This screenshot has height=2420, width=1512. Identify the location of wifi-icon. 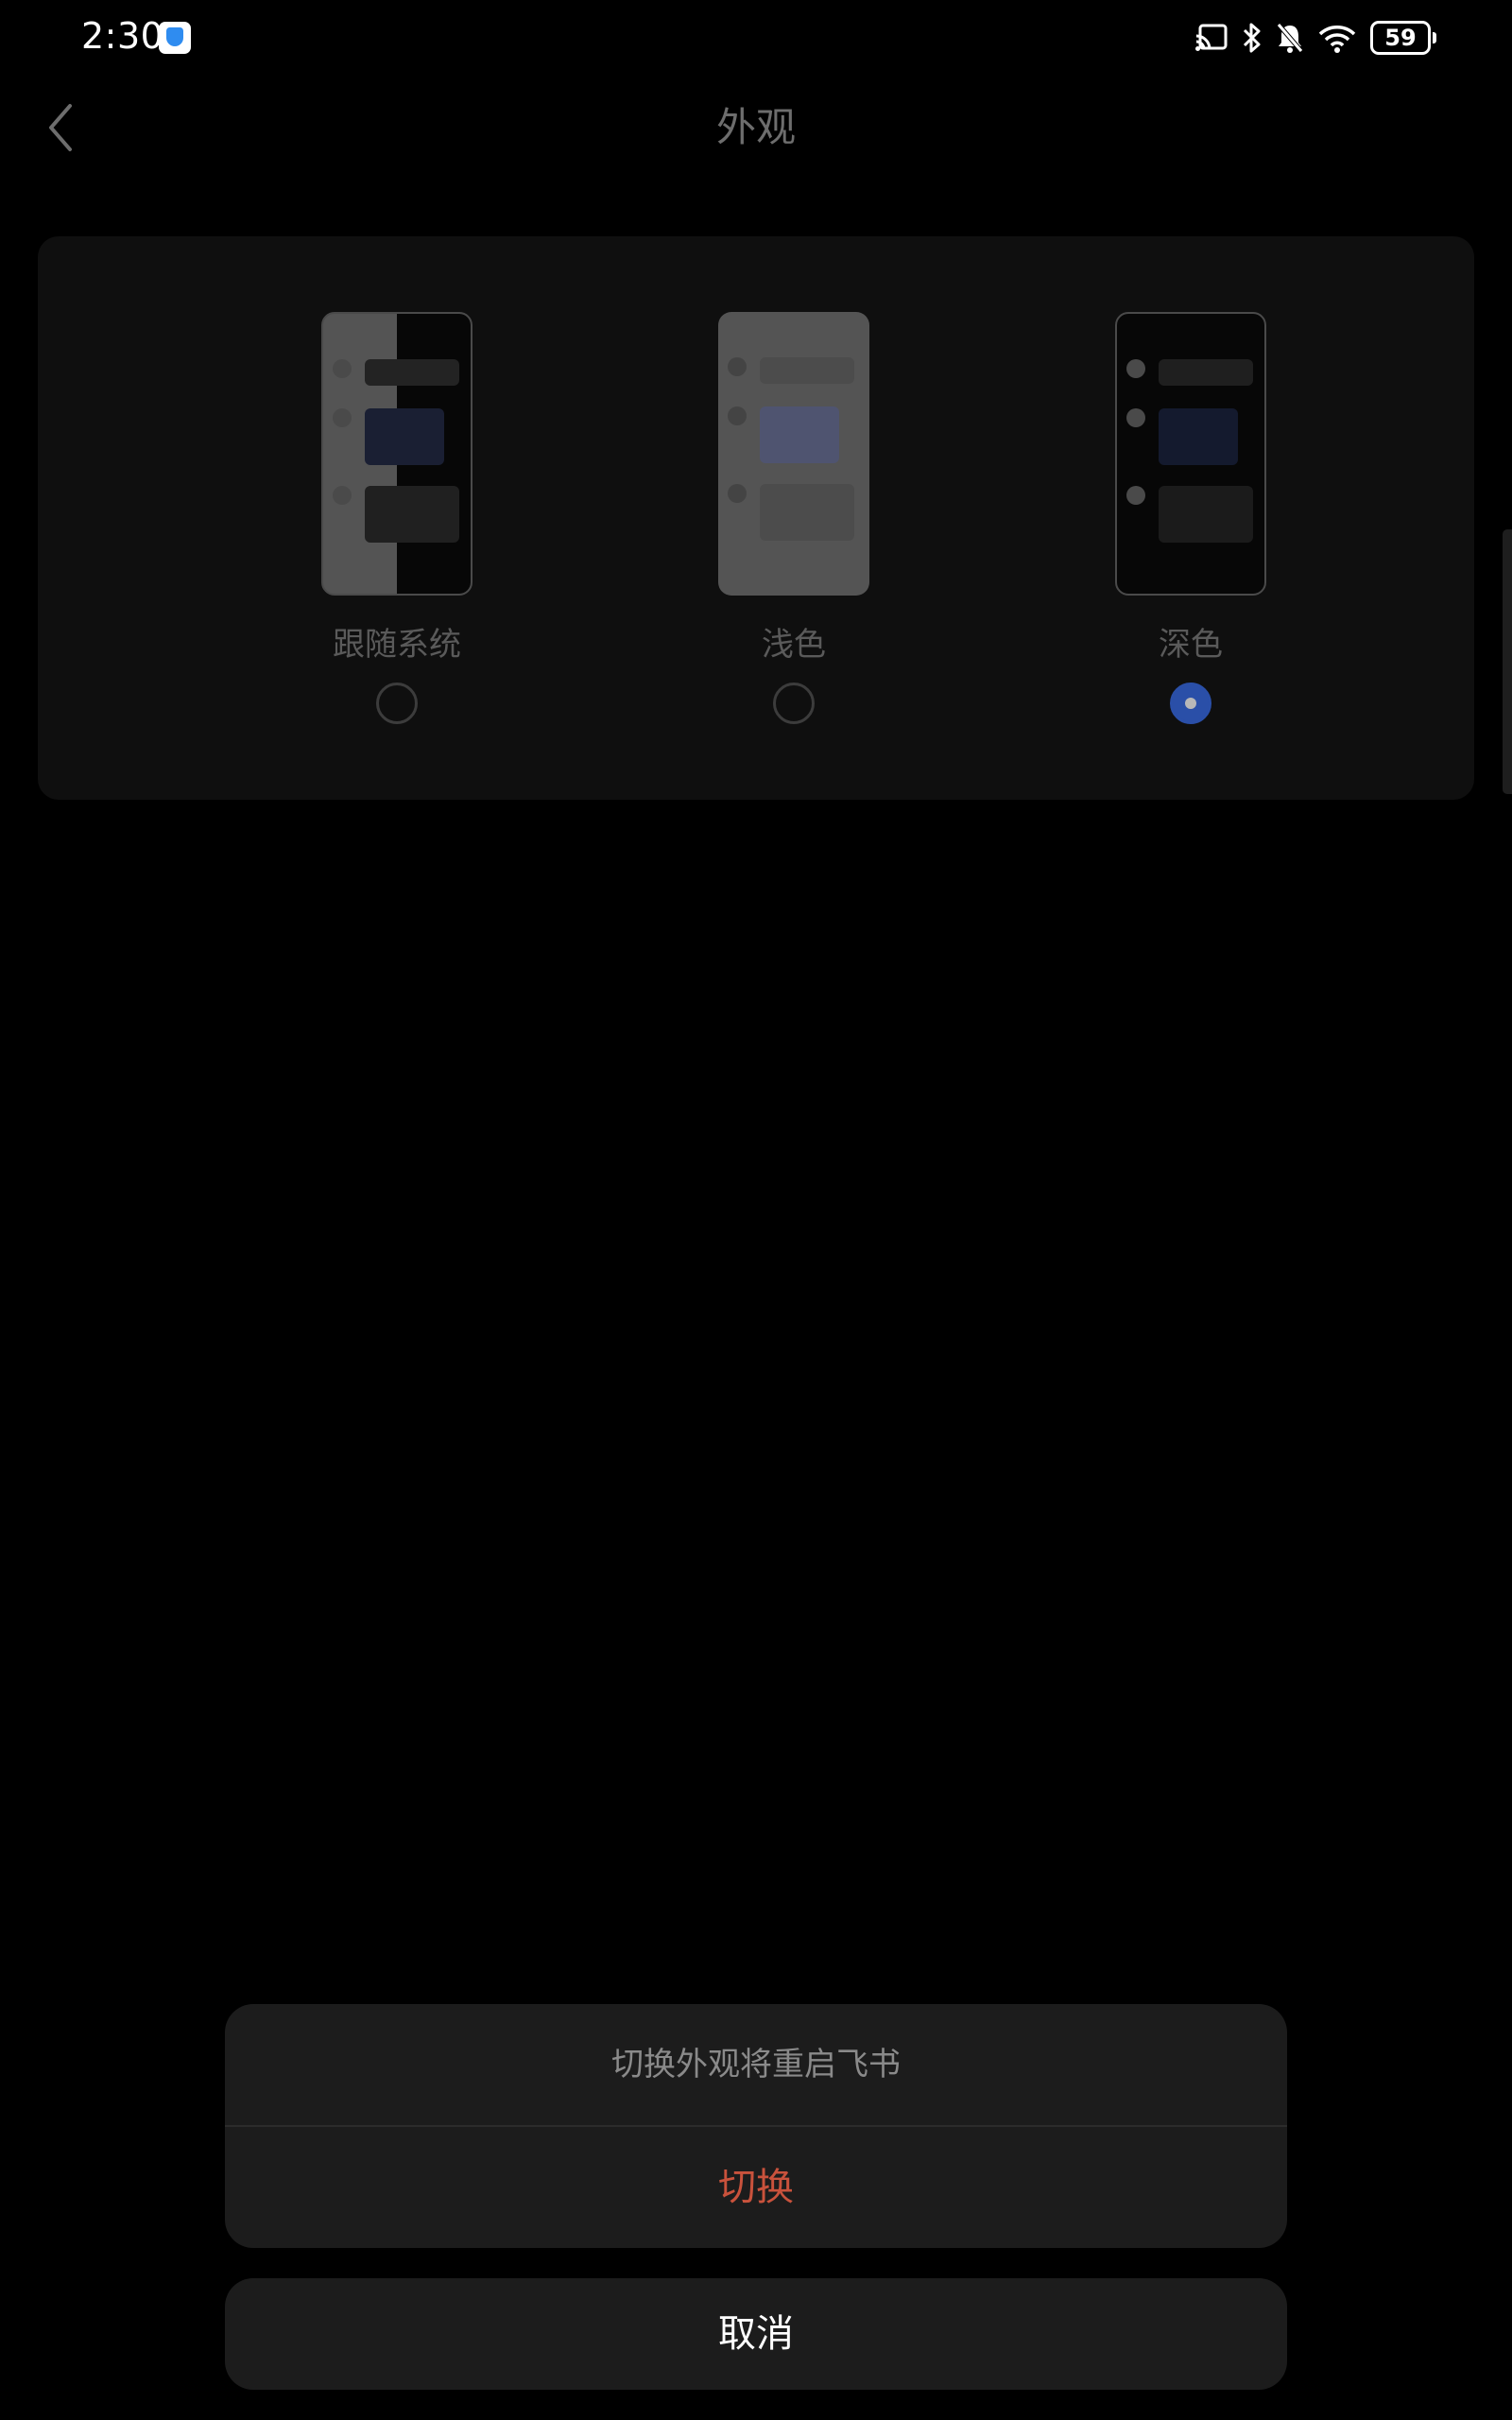
(1337, 39).